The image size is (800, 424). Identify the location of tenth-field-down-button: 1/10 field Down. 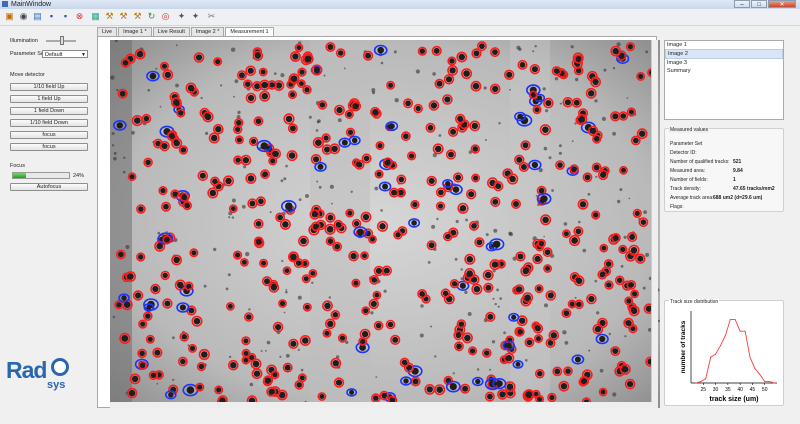
(49, 123).